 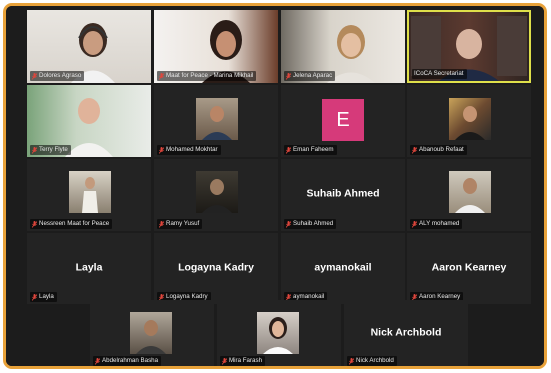 What do you see at coordinates (216, 46) in the screenshot?
I see `participant-tile-marina-mikhail: Maat for Peace - Marina Mikhail` at bounding box center [216, 46].